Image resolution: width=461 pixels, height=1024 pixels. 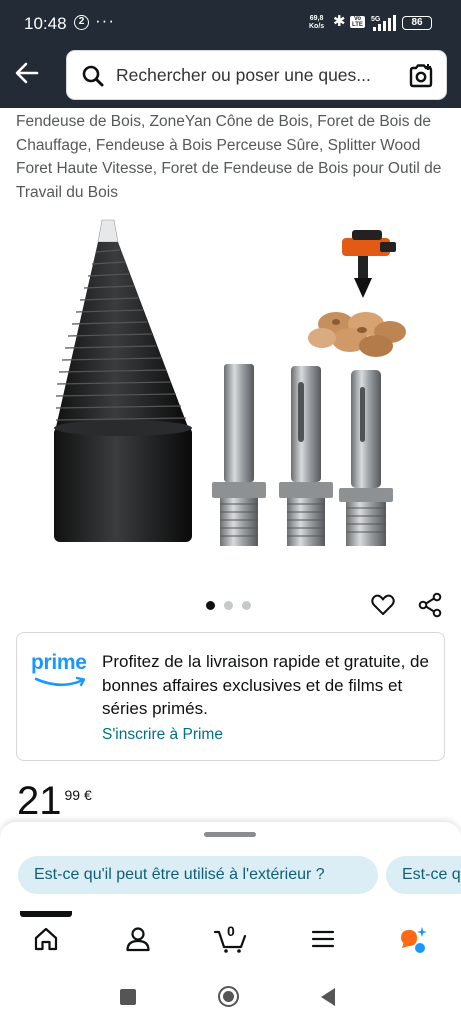 I want to click on system-back-icon, so click(x=328, y=997).